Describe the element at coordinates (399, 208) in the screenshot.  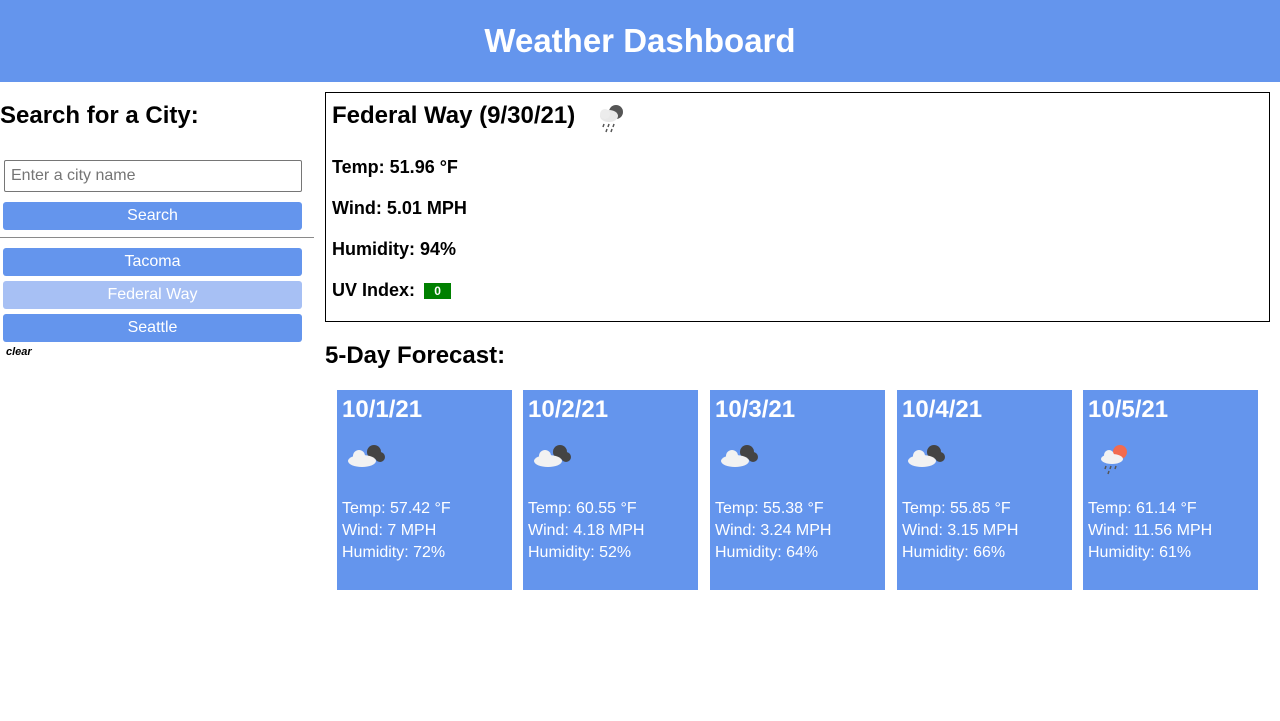
I see `current-wind: Wind: 5.01 MPH` at that location.